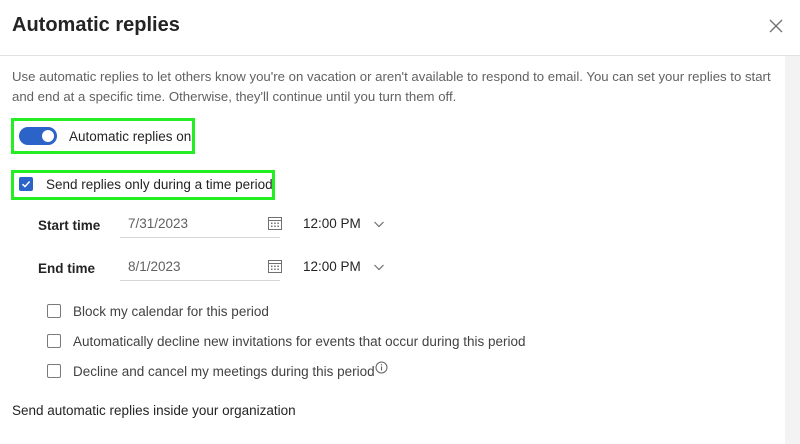 Image resolution: width=800 pixels, height=444 pixels. Describe the element at coordinates (332, 266) in the screenshot. I see `end-time-value: 12:00 PM` at that location.